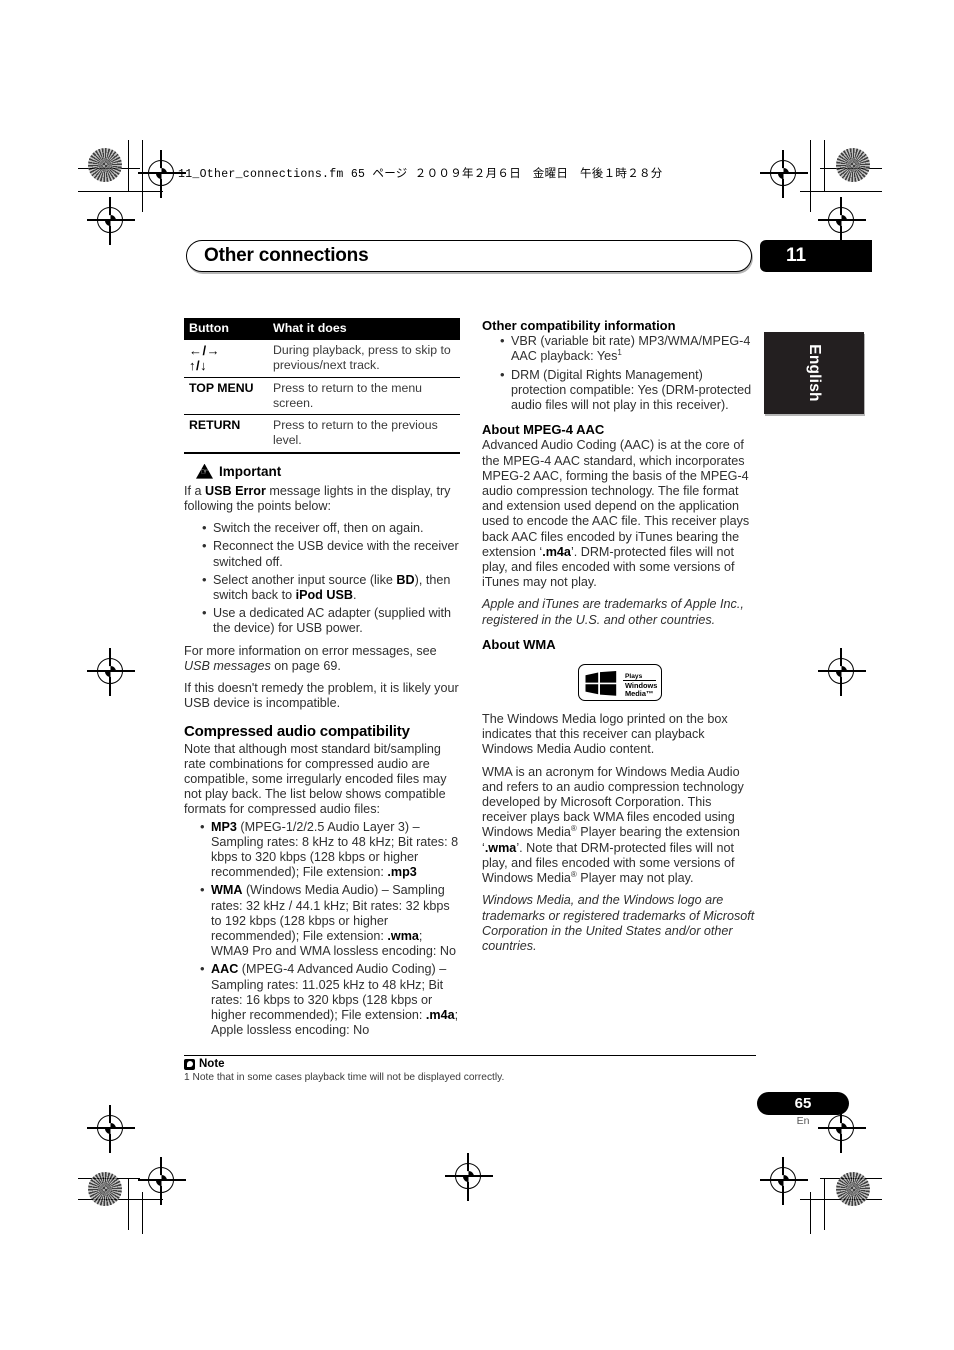  I want to click on list-item-bold-bd: BD, so click(405, 579).